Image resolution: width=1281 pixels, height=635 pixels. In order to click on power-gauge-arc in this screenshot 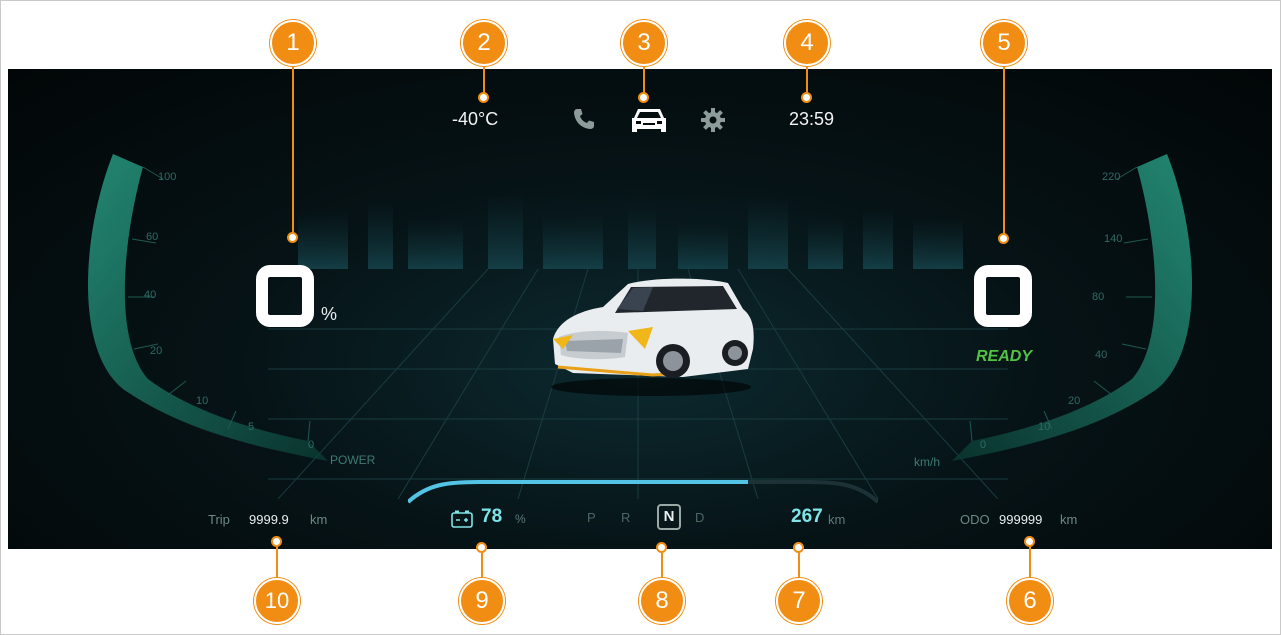, I will do `click(208, 307)`.